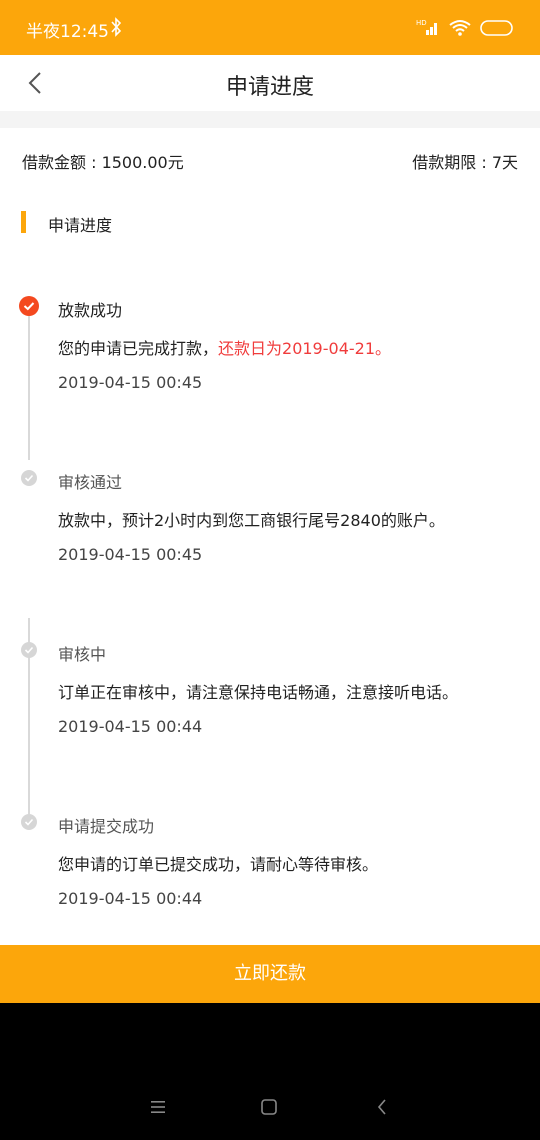 The image size is (540, 1140). I want to click on section-accent-bar, so click(23, 222).